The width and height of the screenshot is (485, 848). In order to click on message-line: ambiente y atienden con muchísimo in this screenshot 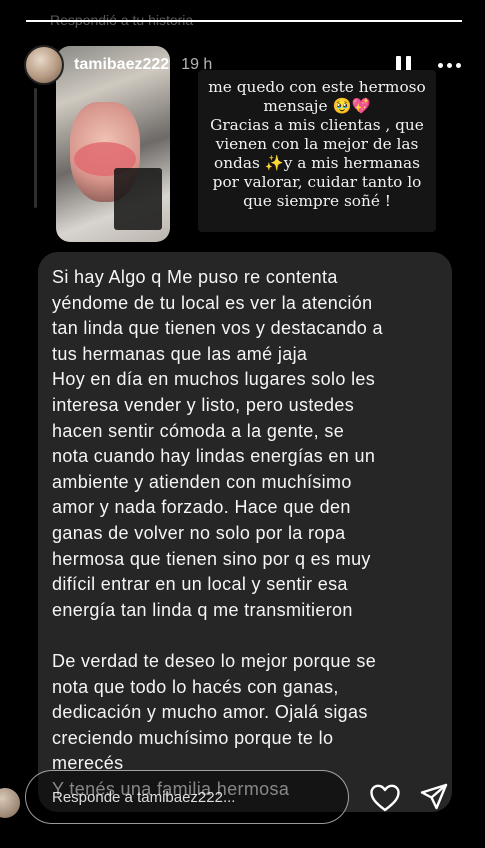, I will do `click(202, 481)`.